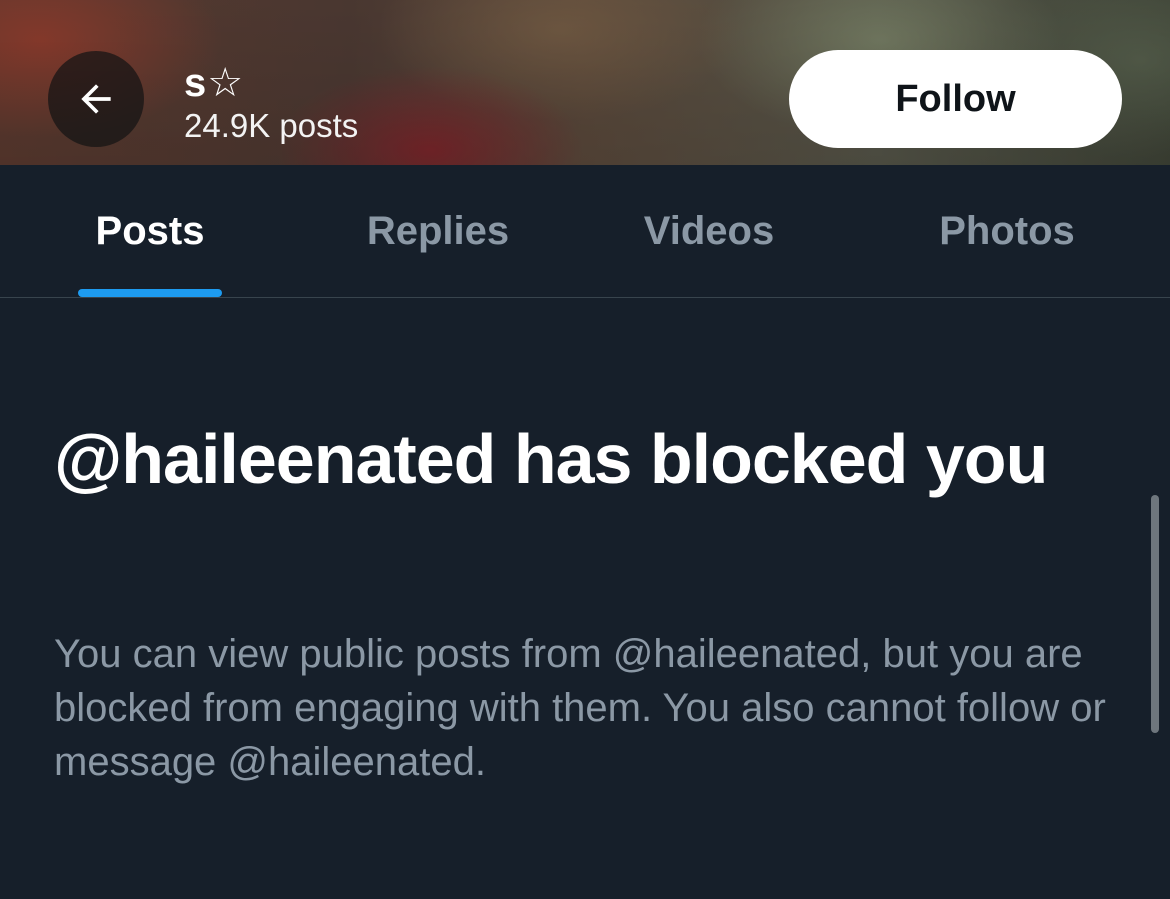  Describe the element at coordinates (214, 83) in the screenshot. I see `profile-display-name: s☆` at that location.